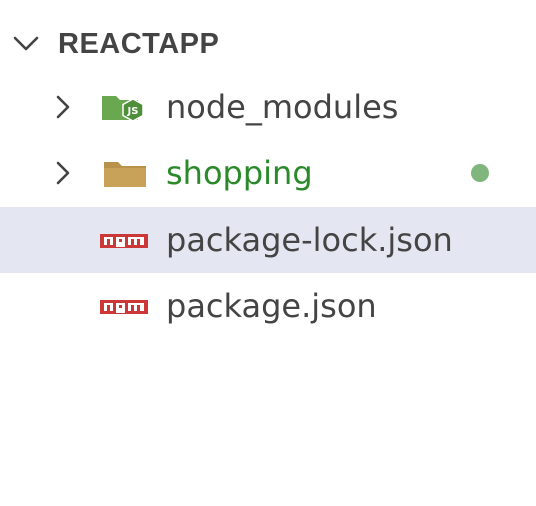  What do you see at coordinates (271, 306) in the screenshot?
I see `tree-item-label: package.json` at bounding box center [271, 306].